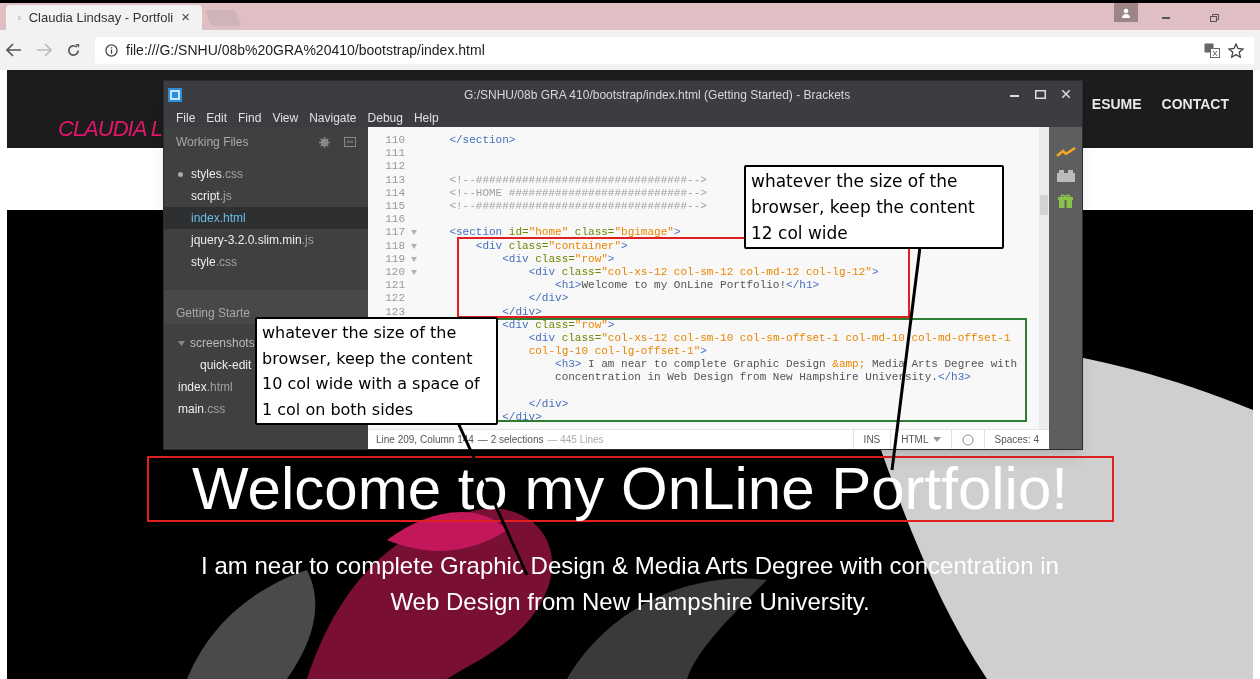 Image resolution: width=1260 pixels, height=679 pixels. I want to click on selection-count: — 2 selections, so click(510, 440).